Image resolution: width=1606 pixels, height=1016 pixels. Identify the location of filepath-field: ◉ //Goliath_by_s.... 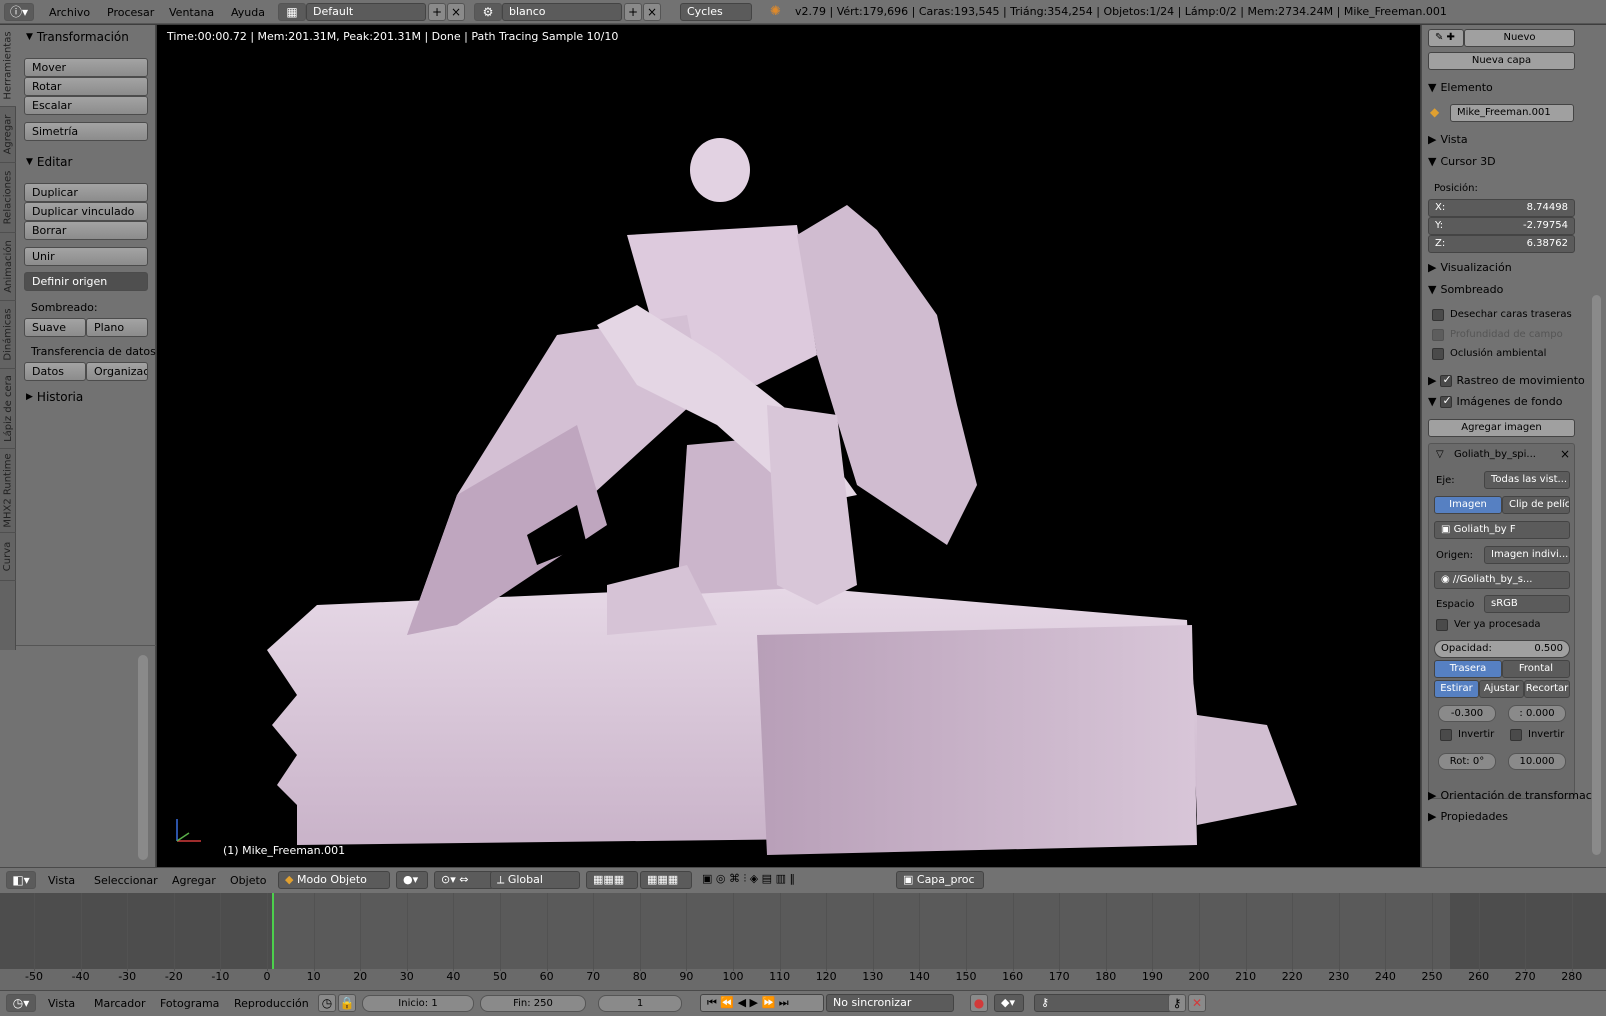
(1502, 580).